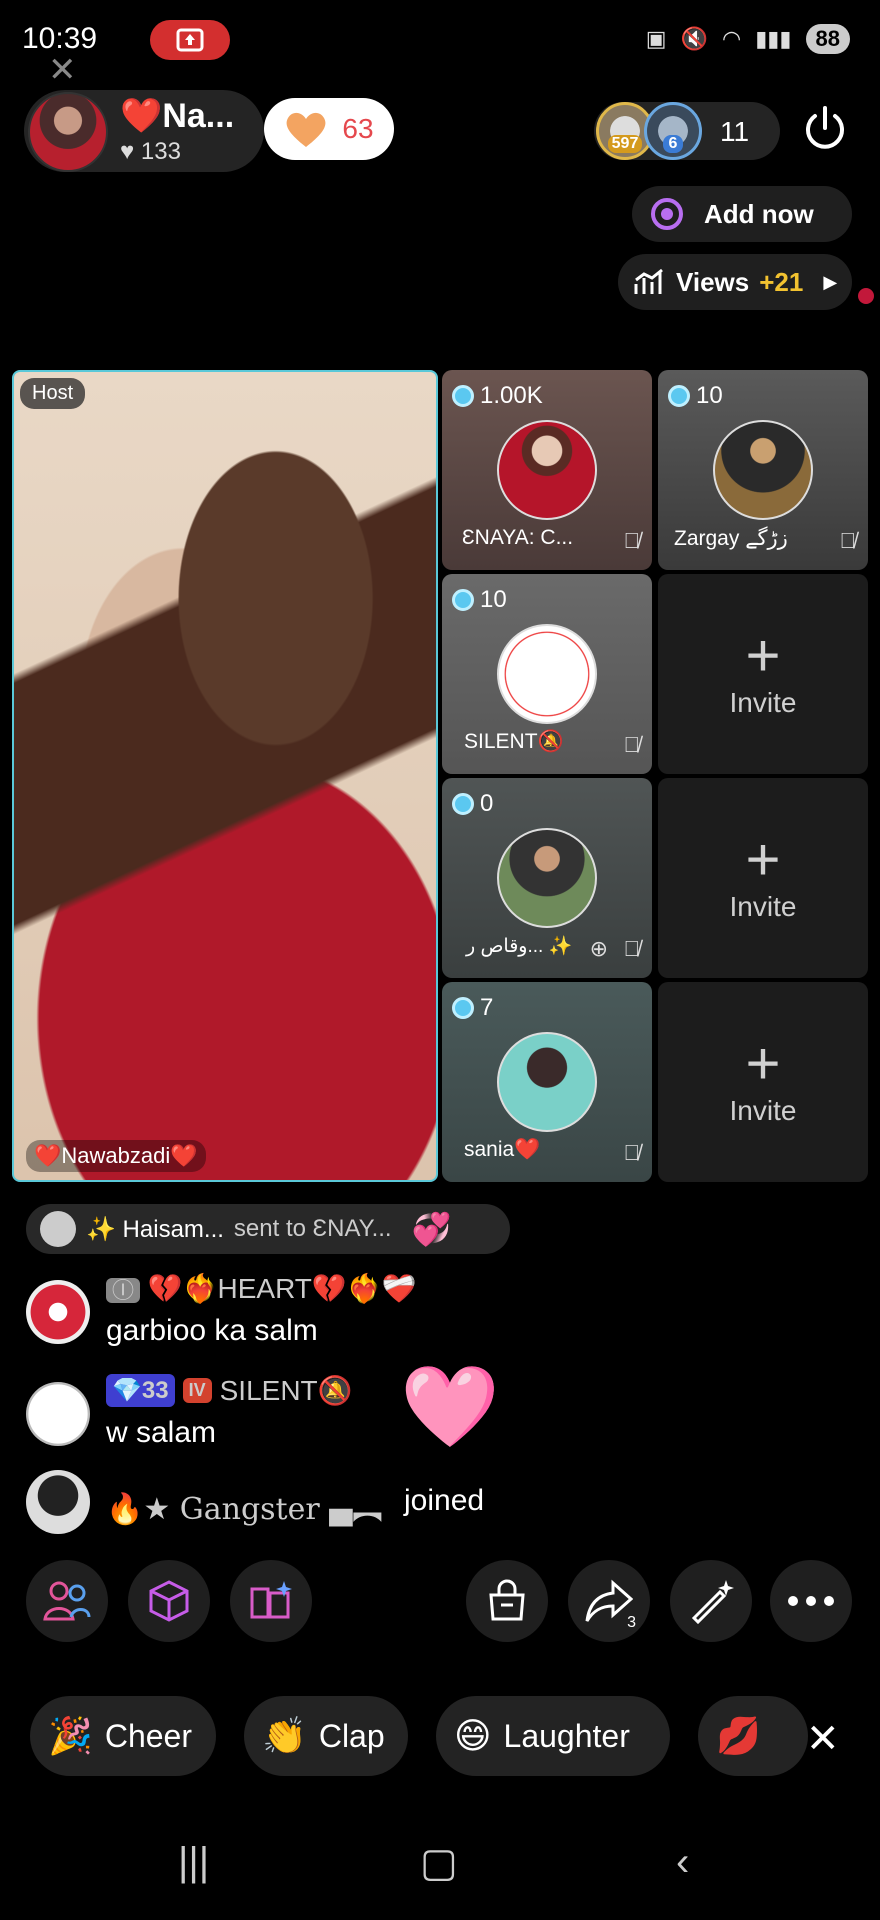 The width and height of the screenshot is (880, 1920). I want to click on rank-badge: IV, so click(197, 1390).